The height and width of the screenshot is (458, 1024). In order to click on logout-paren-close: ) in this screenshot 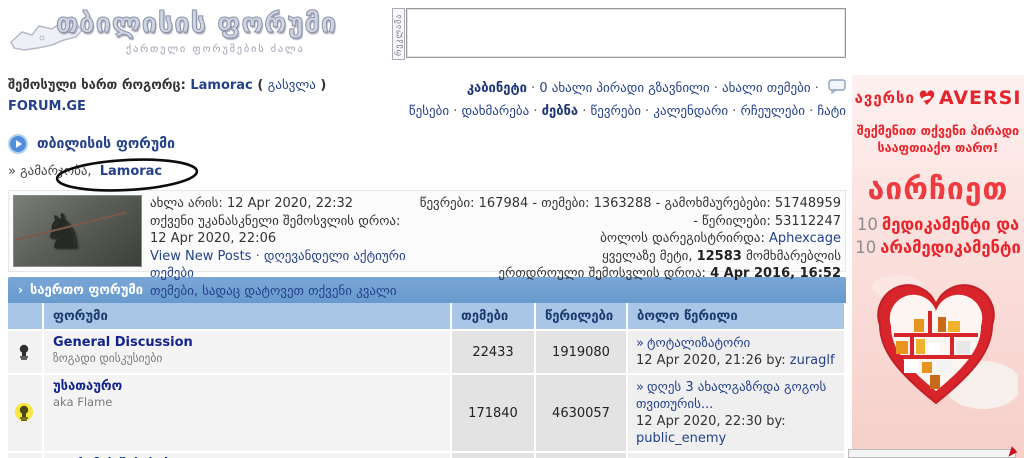, I will do `click(323, 85)`.